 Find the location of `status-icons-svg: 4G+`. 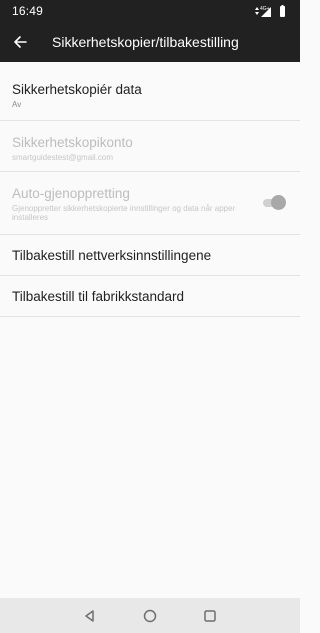

status-icons-svg: 4G+ is located at coordinates (270, 11).